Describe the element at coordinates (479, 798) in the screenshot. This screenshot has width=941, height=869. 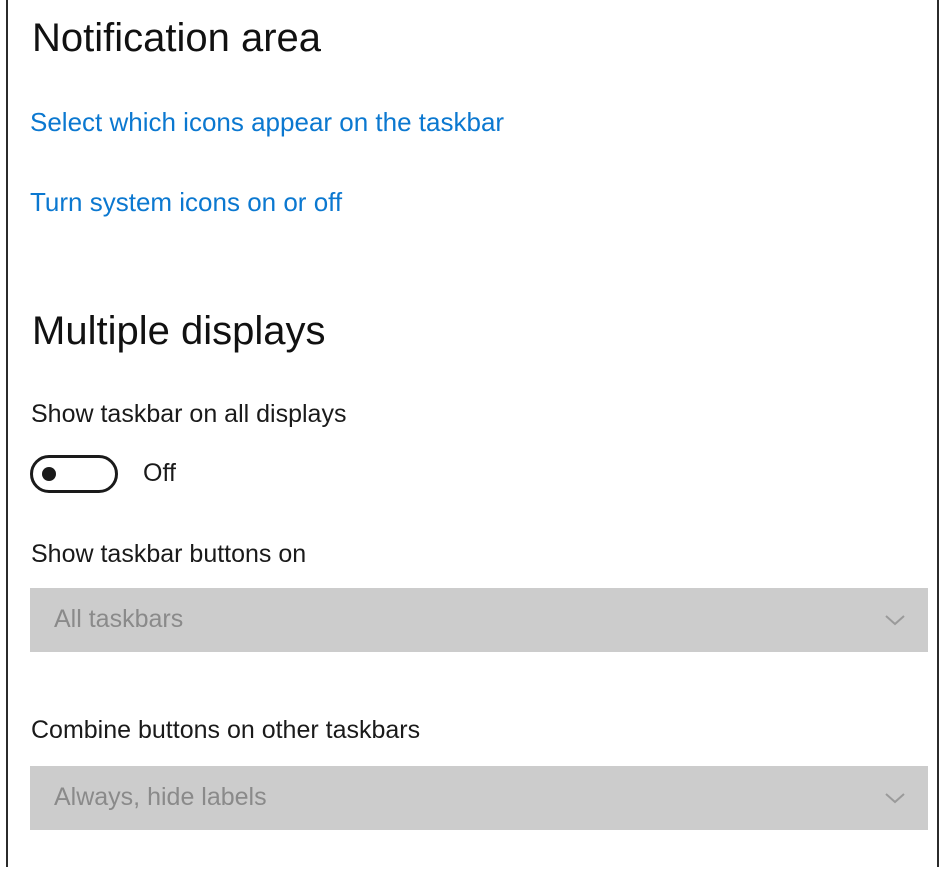
I see `combine-buttons-dropdown: Always, hide labels` at that location.